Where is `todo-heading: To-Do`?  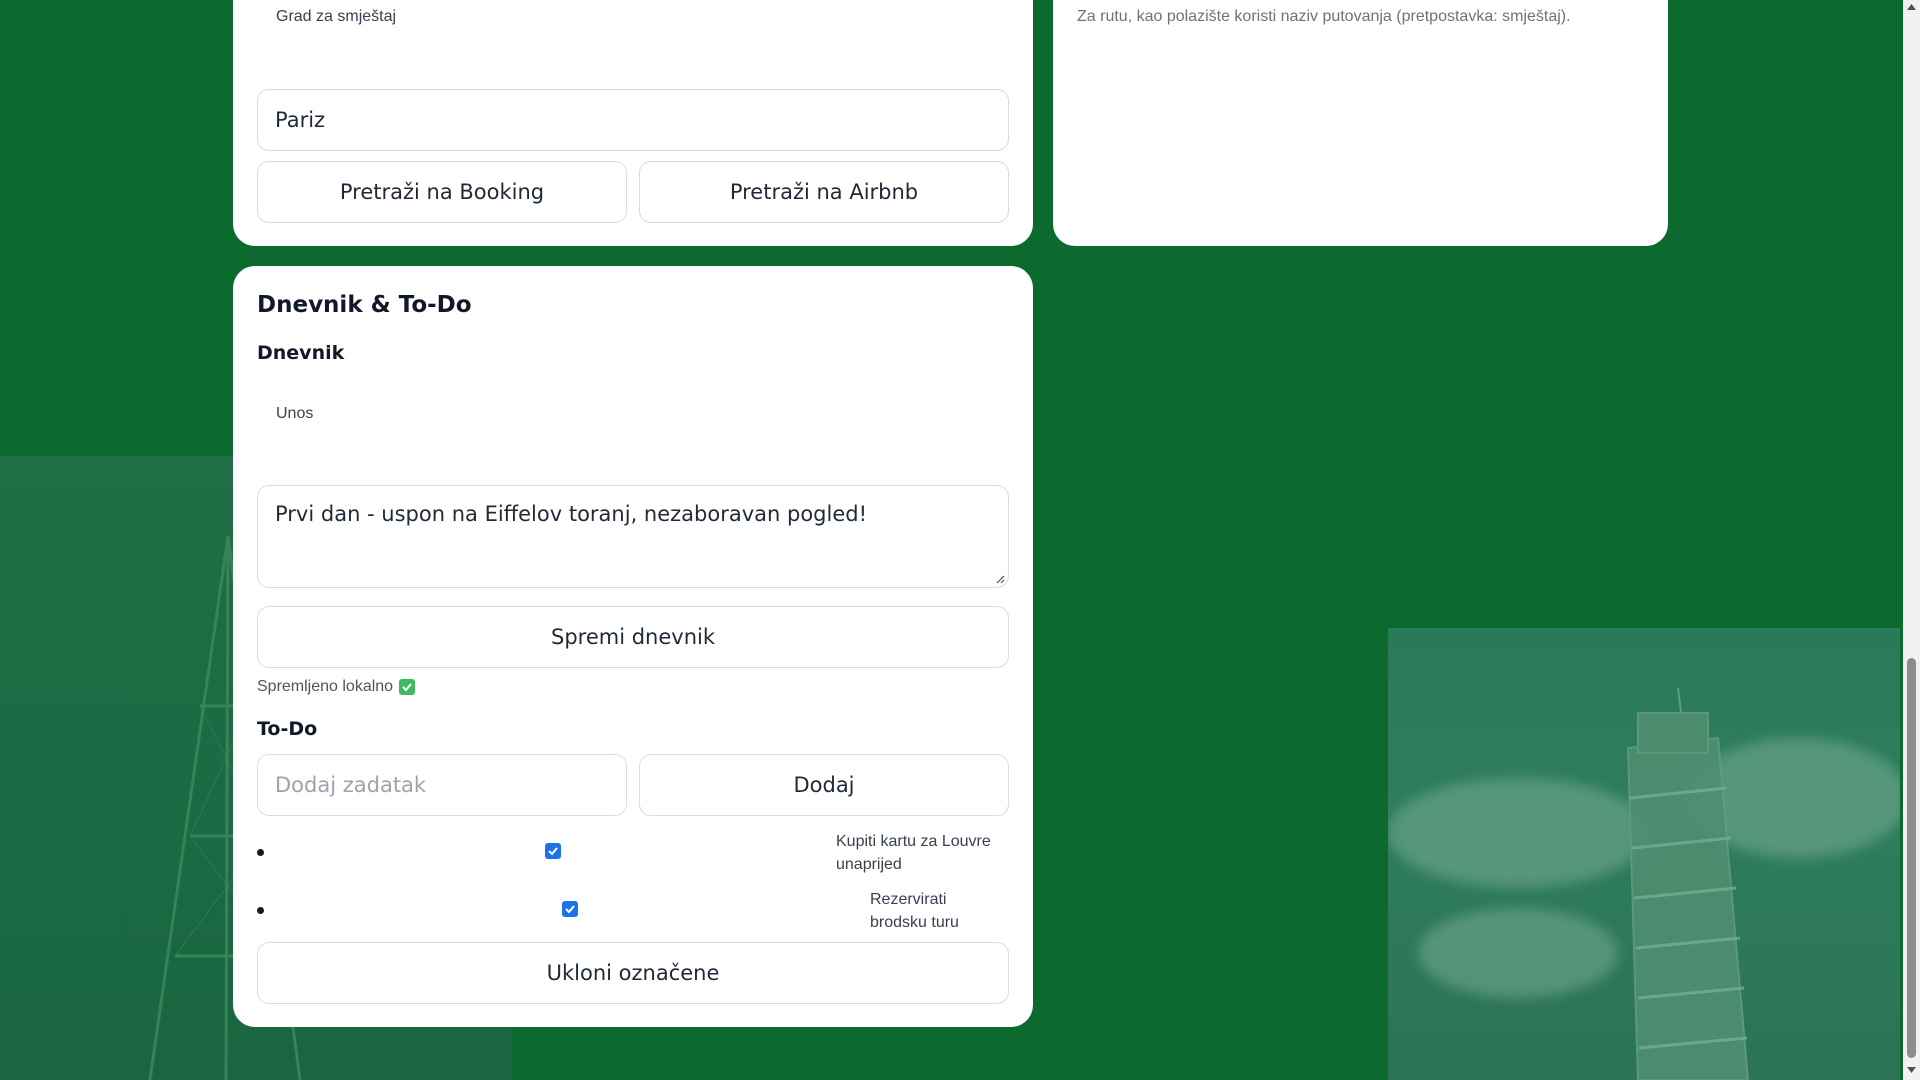
todo-heading: To-Do is located at coordinates (287, 729).